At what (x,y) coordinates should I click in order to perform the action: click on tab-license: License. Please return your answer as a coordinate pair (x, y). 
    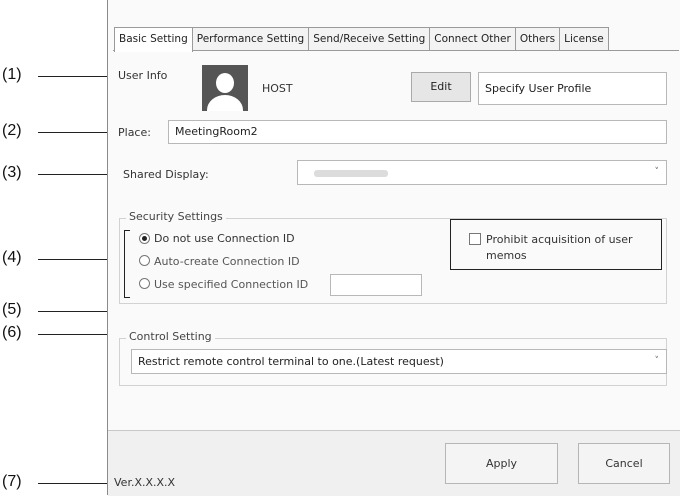
    Looking at the image, I should click on (584, 39).